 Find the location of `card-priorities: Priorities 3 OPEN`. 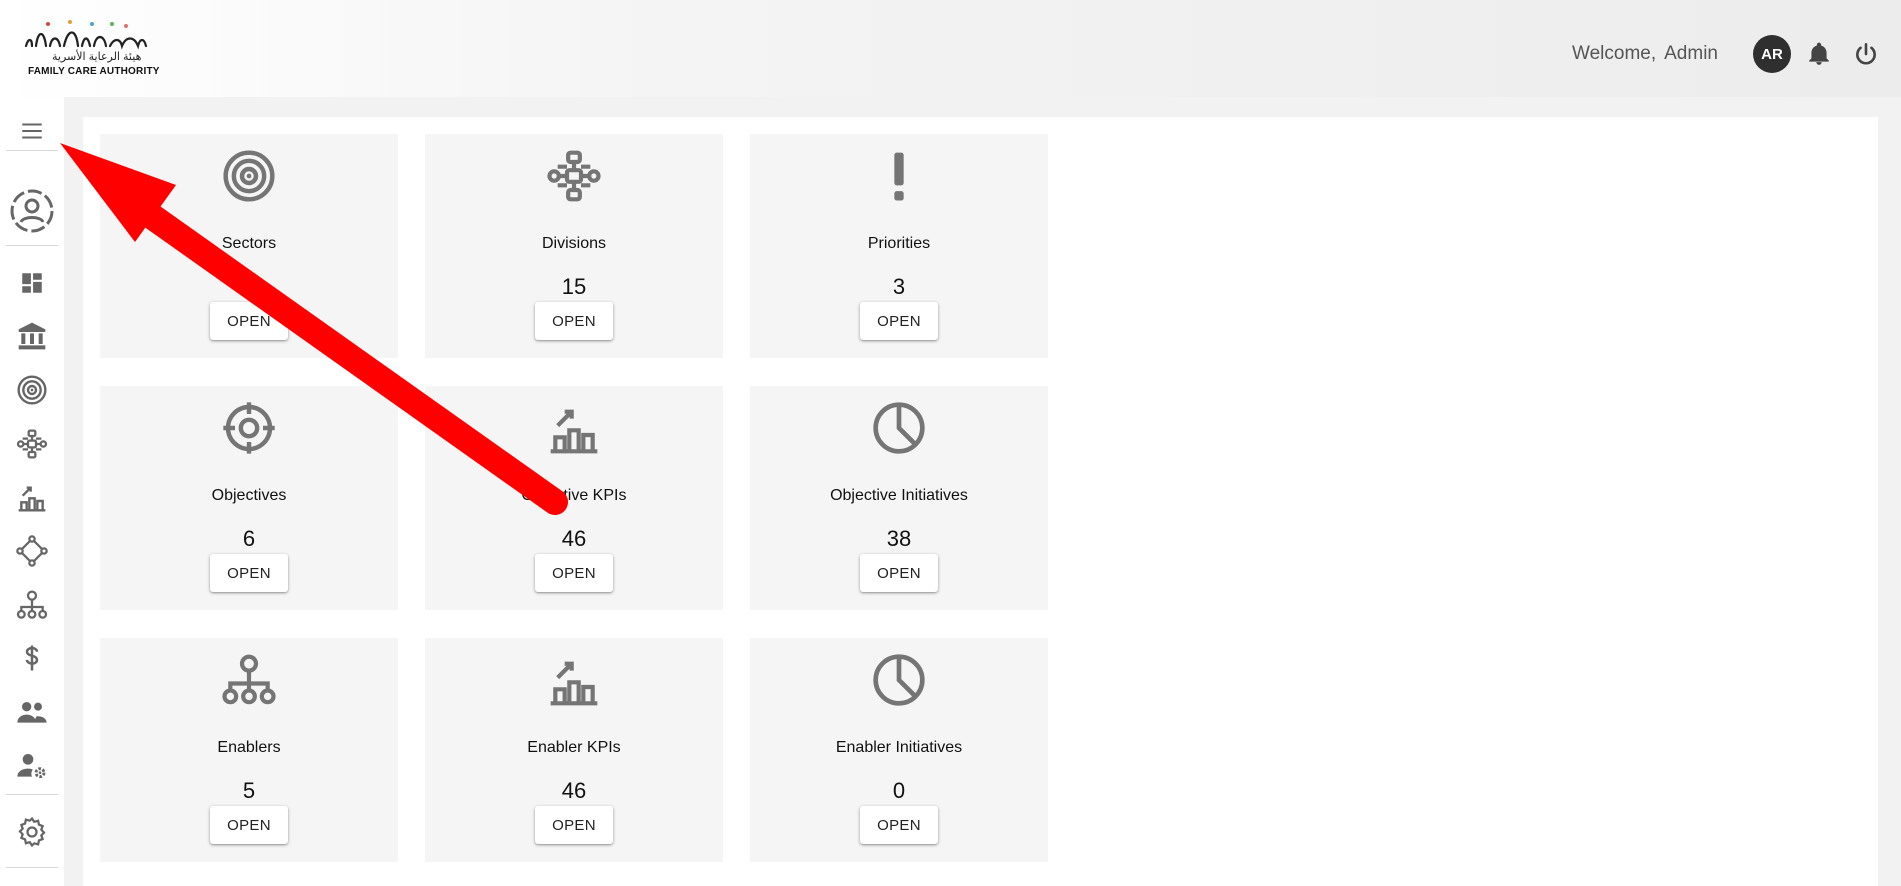

card-priorities: Priorities 3 OPEN is located at coordinates (899, 246).